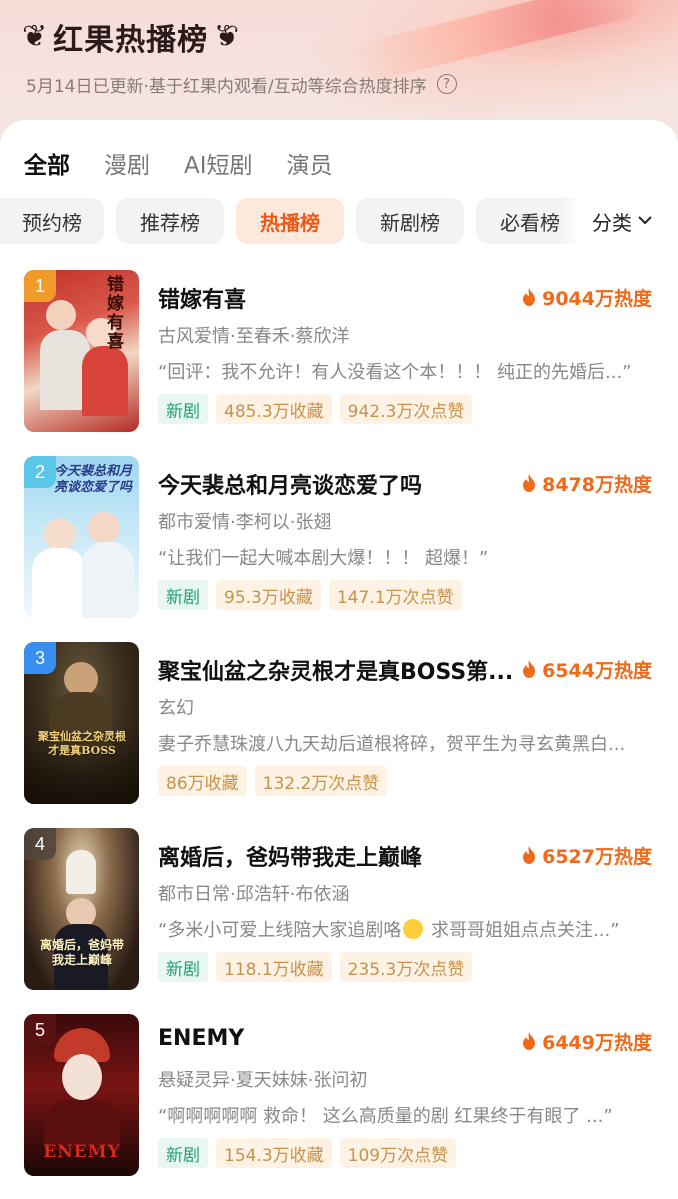 Image resolution: width=678 pixels, height=1199 pixels. What do you see at coordinates (35, 36) in the screenshot?
I see `laurel-left-icon: ❦` at bounding box center [35, 36].